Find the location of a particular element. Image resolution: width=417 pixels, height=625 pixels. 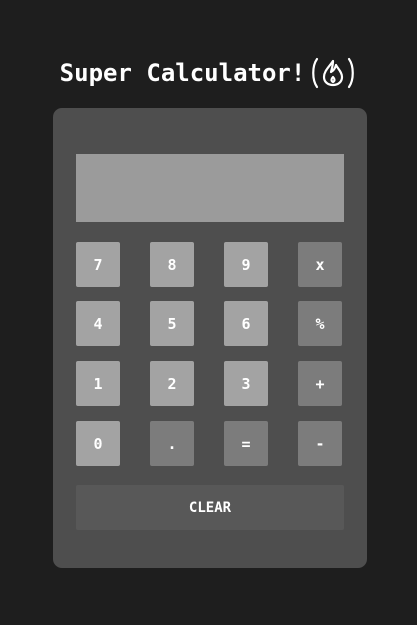

plus-button: + is located at coordinates (320, 383).